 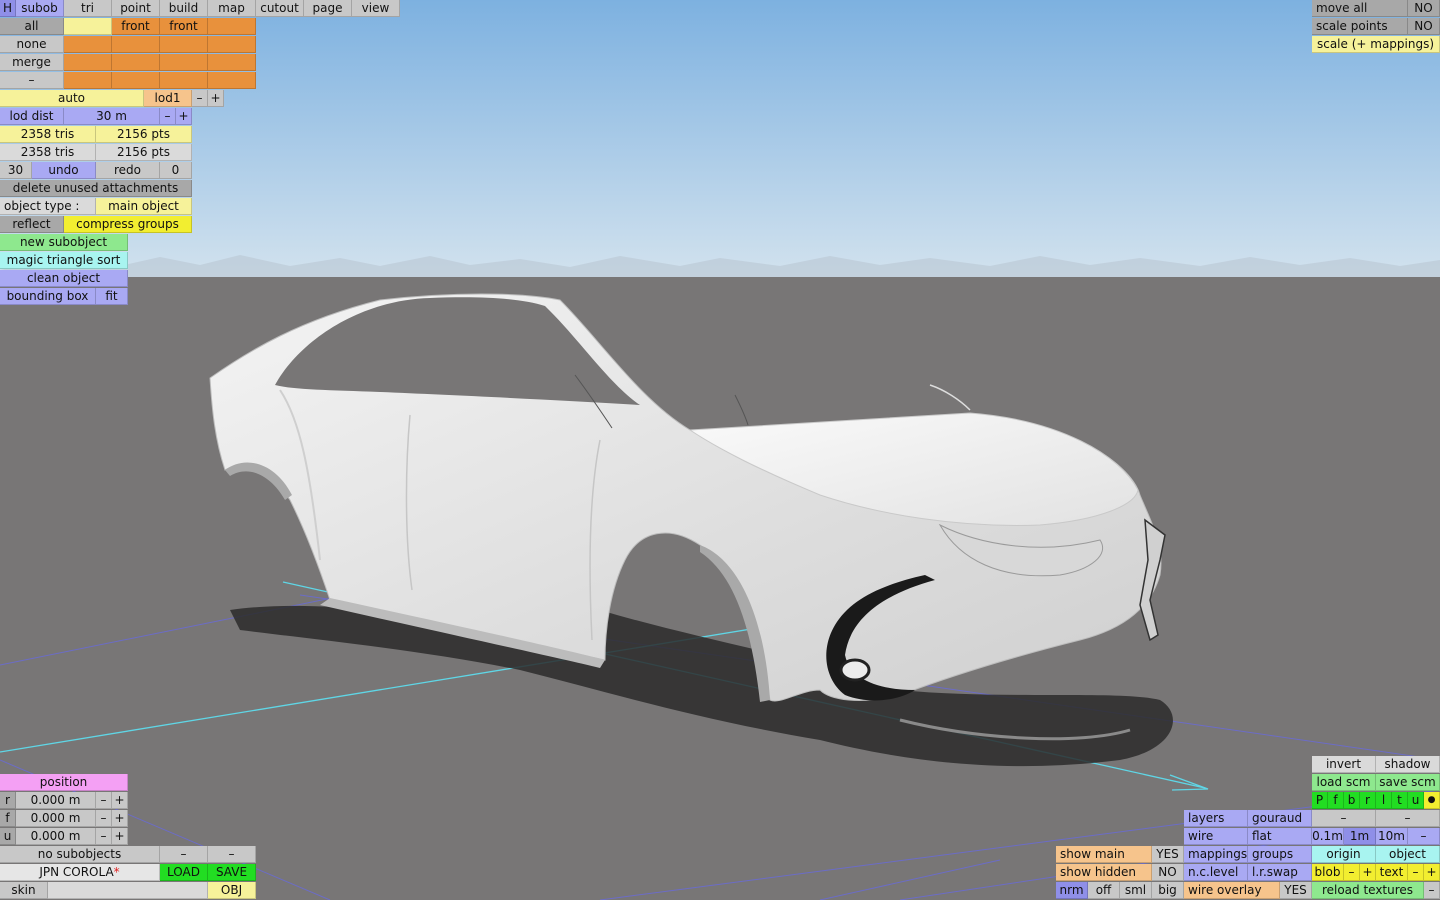 What do you see at coordinates (184, 872) in the screenshot?
I see `load-button: LOAD` at bounding box center [184, 872].